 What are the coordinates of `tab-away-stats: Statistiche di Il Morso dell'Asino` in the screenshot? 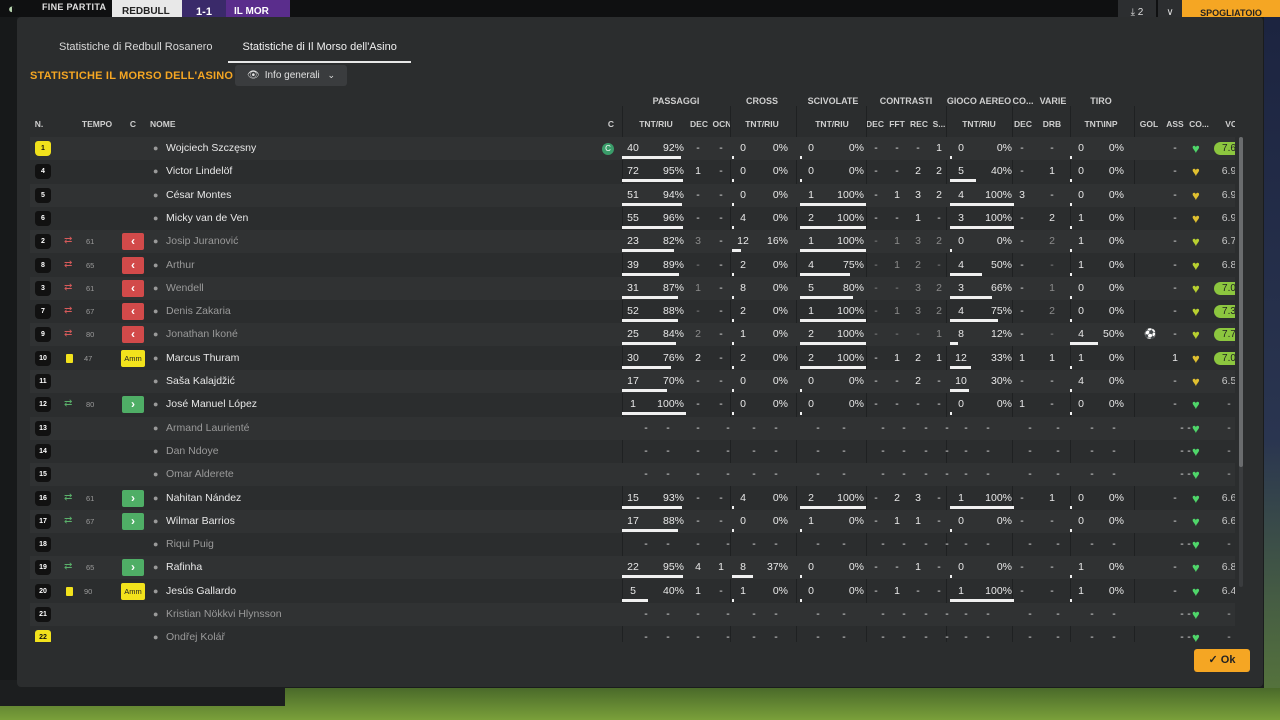 It's located at (319, 51).